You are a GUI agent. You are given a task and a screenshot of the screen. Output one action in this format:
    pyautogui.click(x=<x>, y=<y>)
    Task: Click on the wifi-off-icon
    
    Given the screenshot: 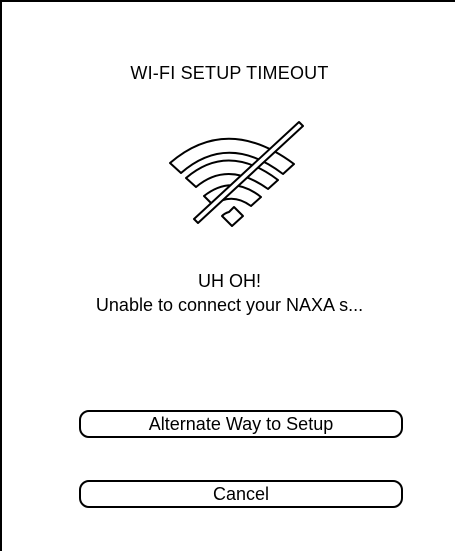 What is the action you would take?
    pyautogui.click(x=236, y=174)
    